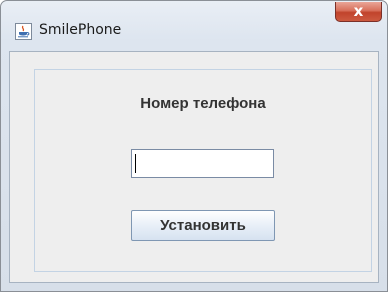 The width and height of the screenshot is (390, 294). What do you see at coordinates (202, 163) in the screenshot?
I see `phone-number-input` at bounding box center [202, 163].